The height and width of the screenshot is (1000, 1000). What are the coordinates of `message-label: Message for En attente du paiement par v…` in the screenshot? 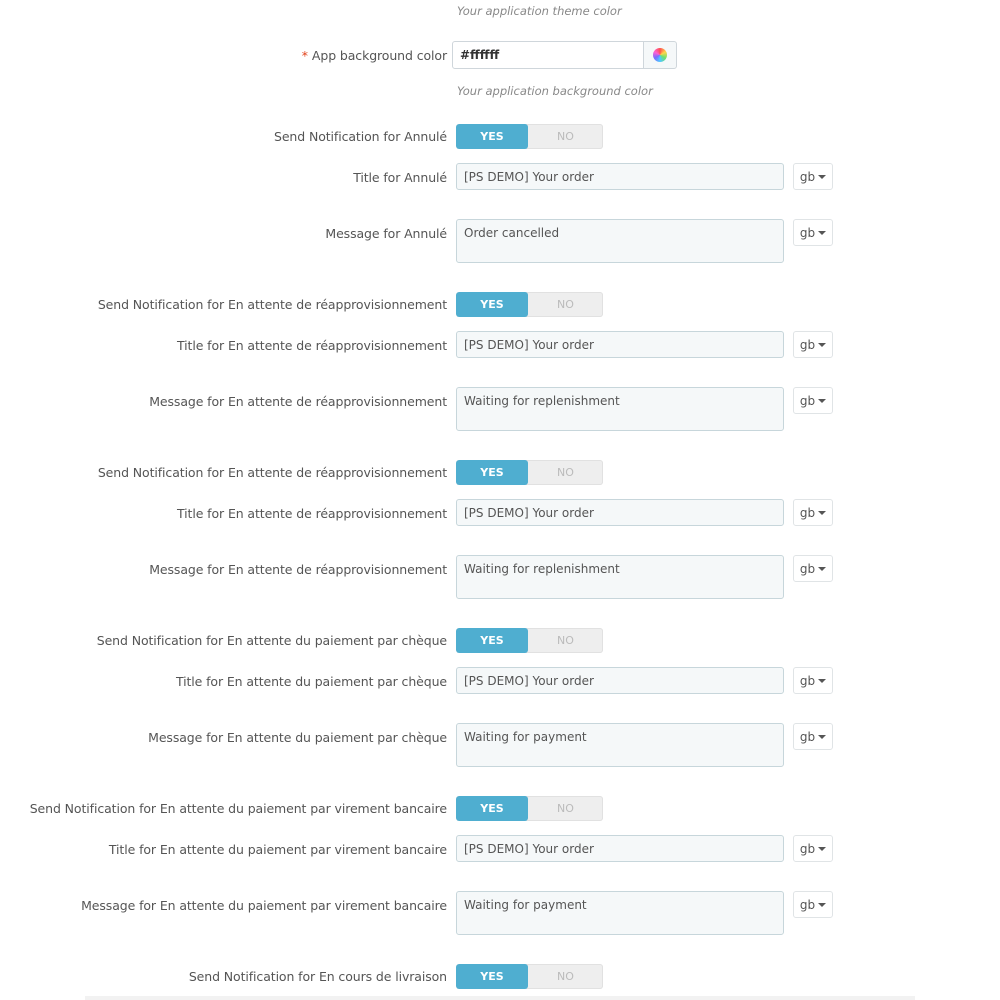 It's located at (264, 905).